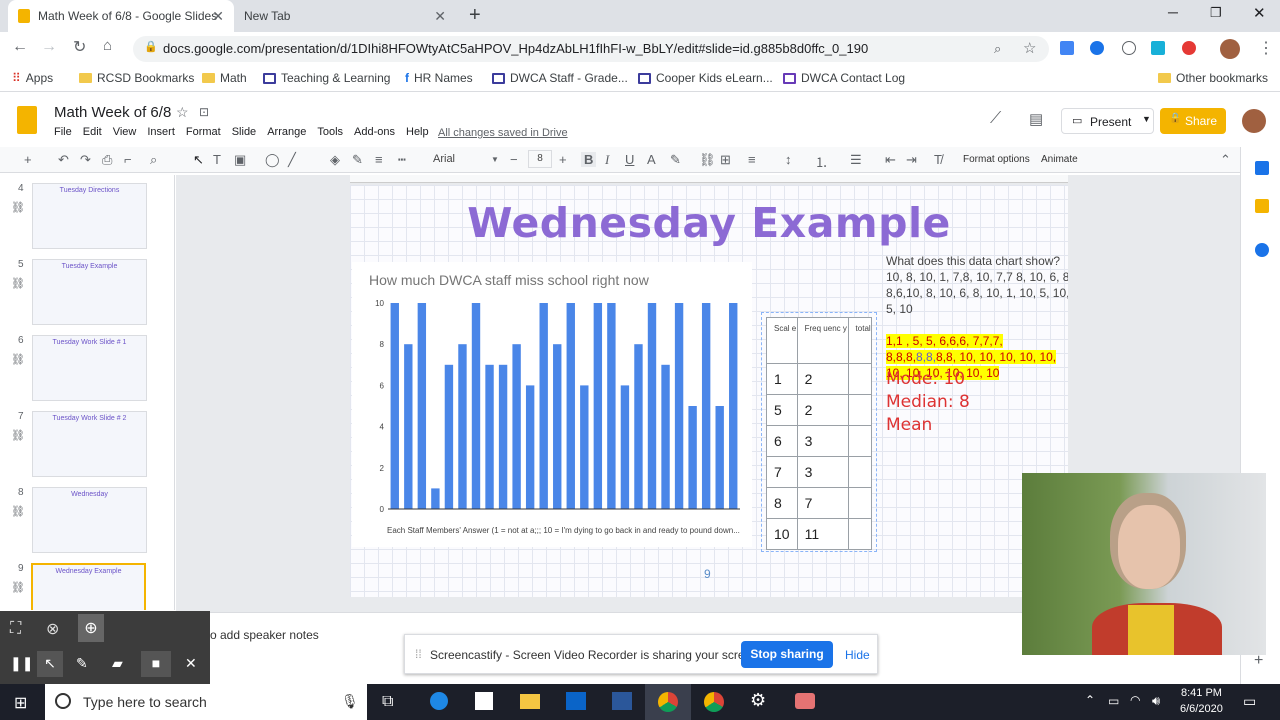  I want to click on spotlight-icon: ⊕, so click(91, 628).